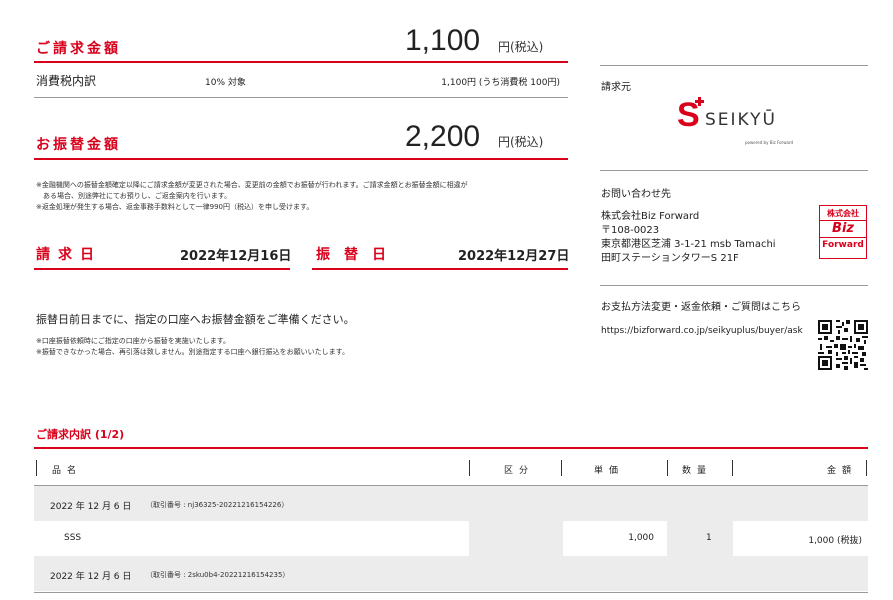 The width and height of the screenshot is (893, 600). What do you see at coordinates (301, 97) in the screenshot?
I see `tax-rule` at bounding box center [301, 97].